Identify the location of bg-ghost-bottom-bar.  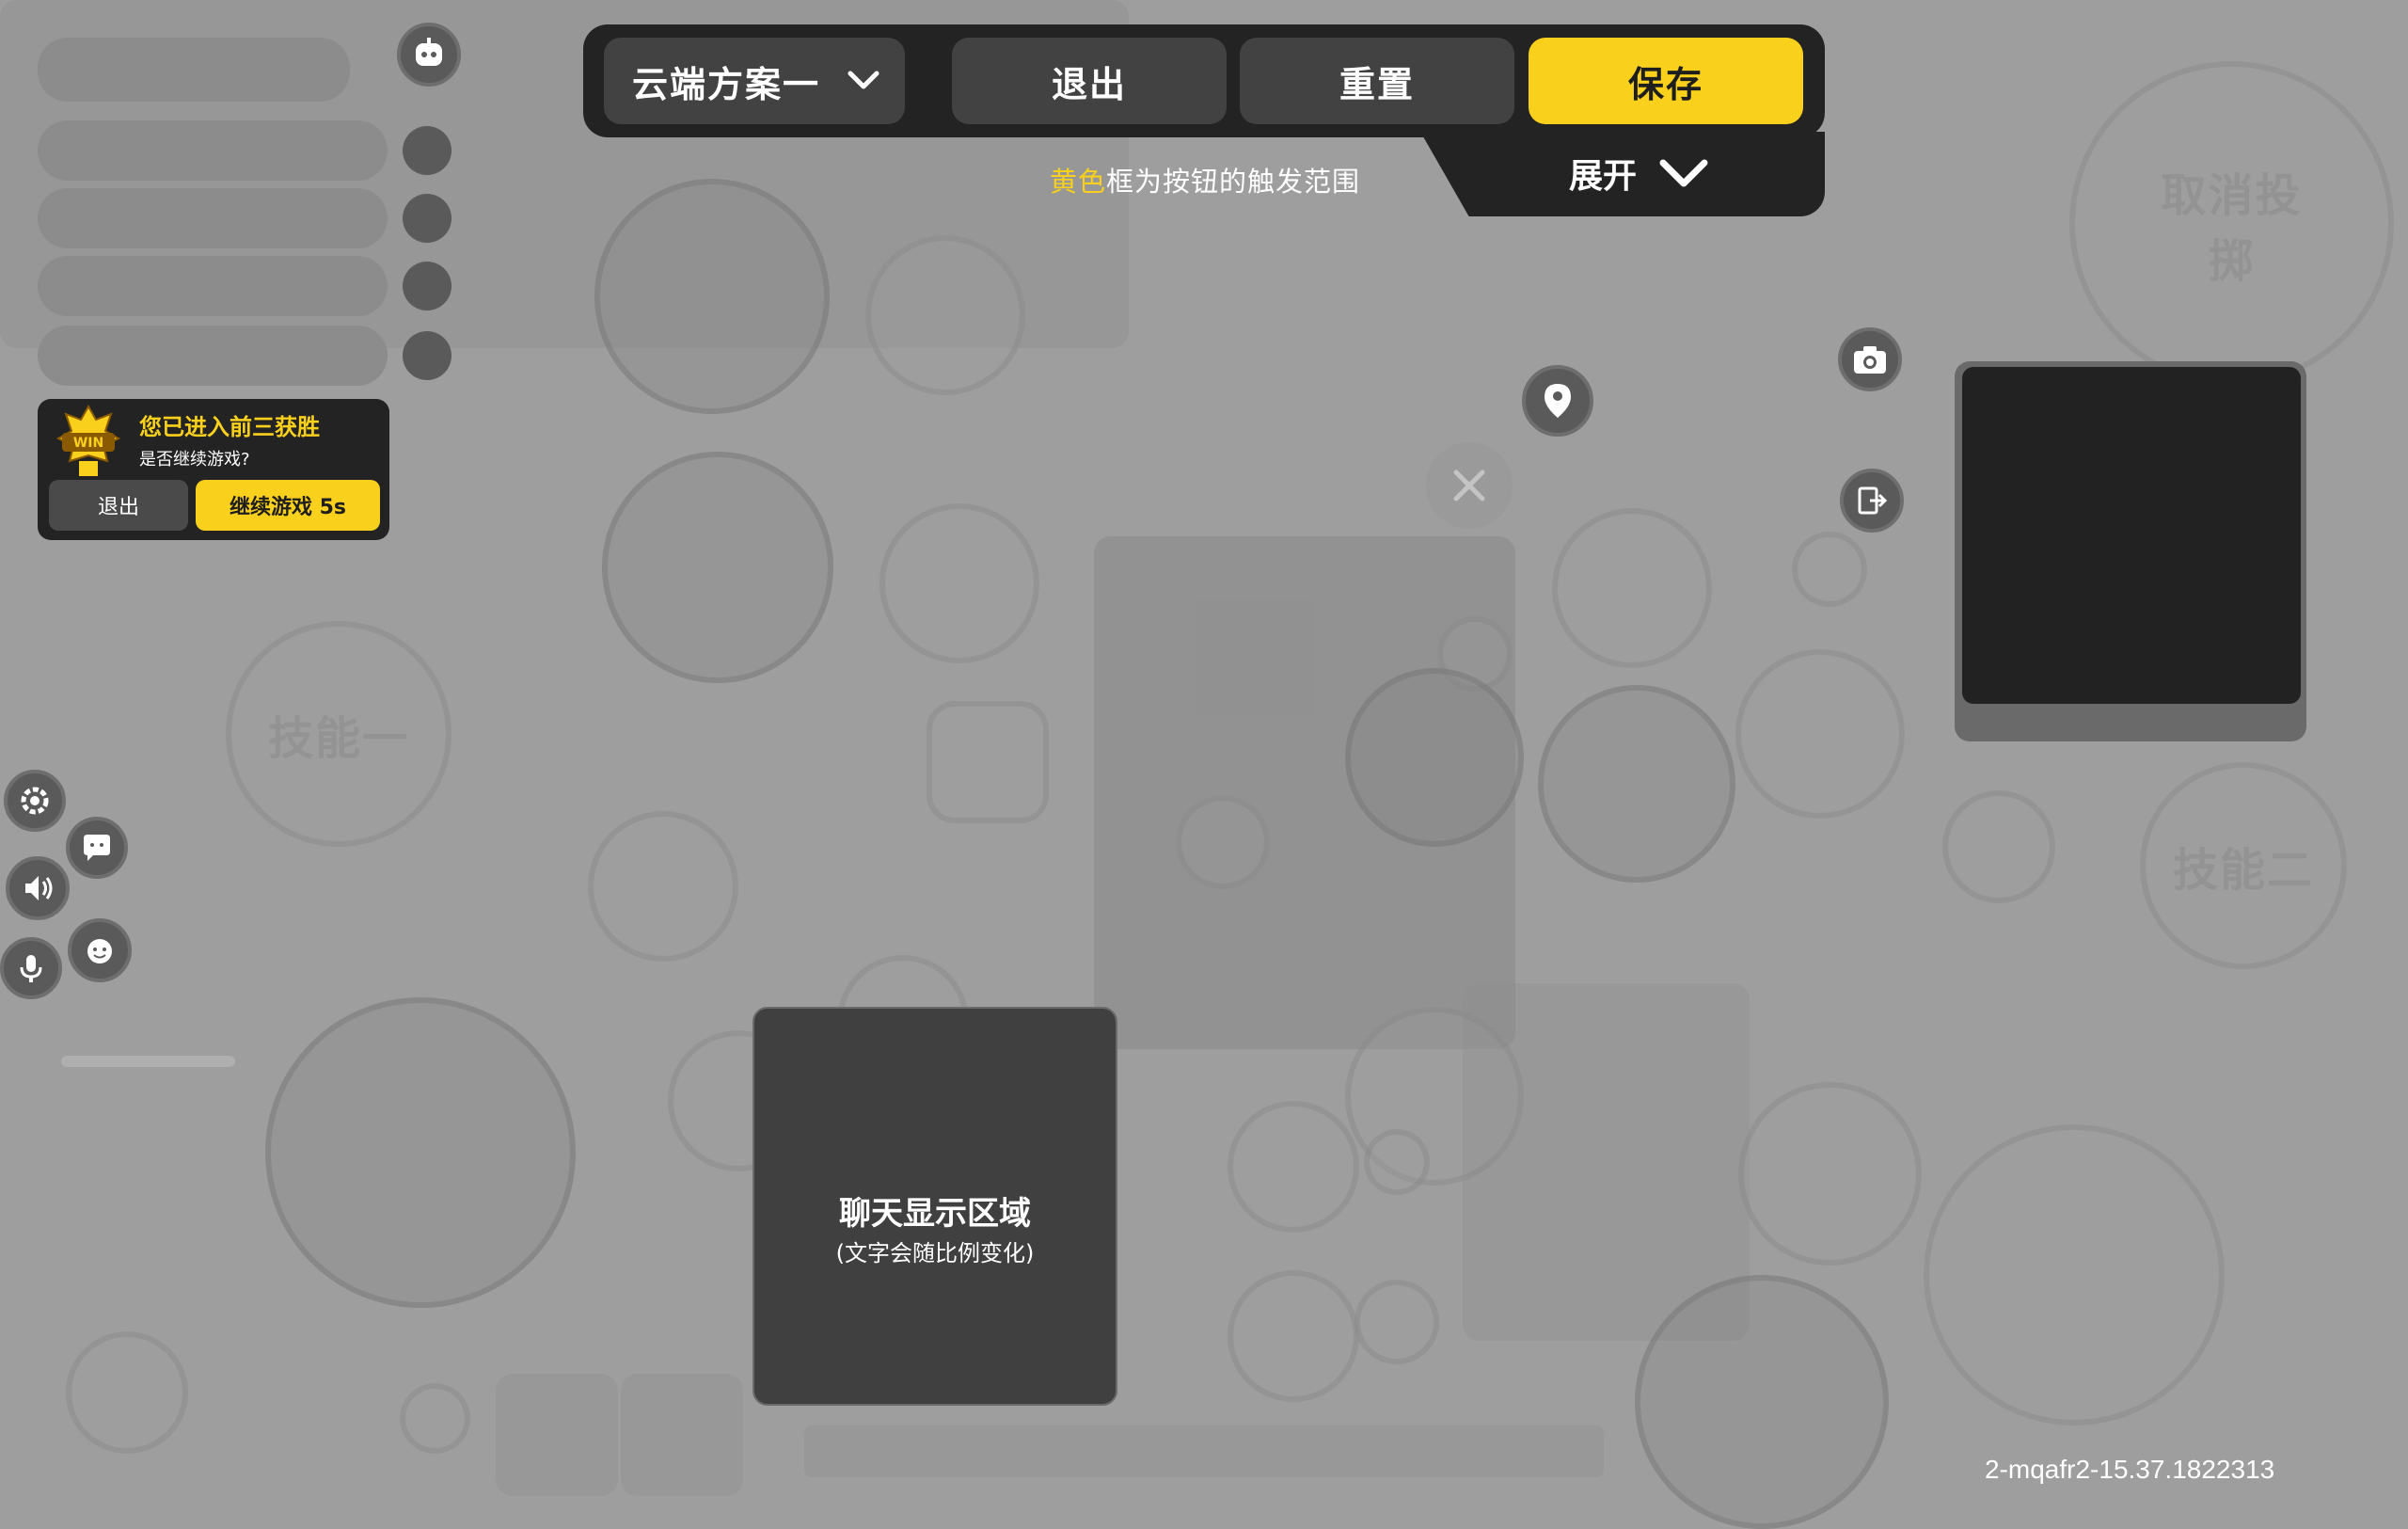
(1204, 1451).